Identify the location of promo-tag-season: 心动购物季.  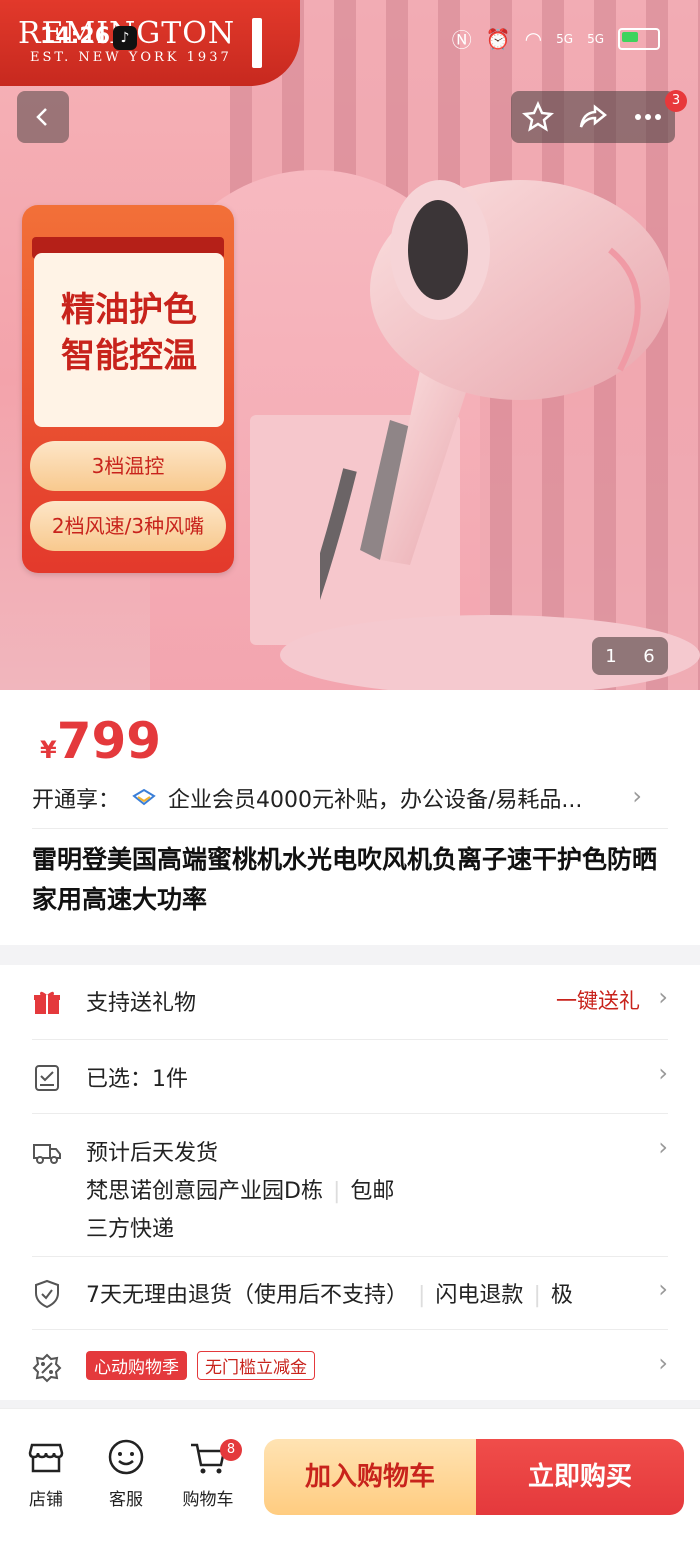
(136, 1365).